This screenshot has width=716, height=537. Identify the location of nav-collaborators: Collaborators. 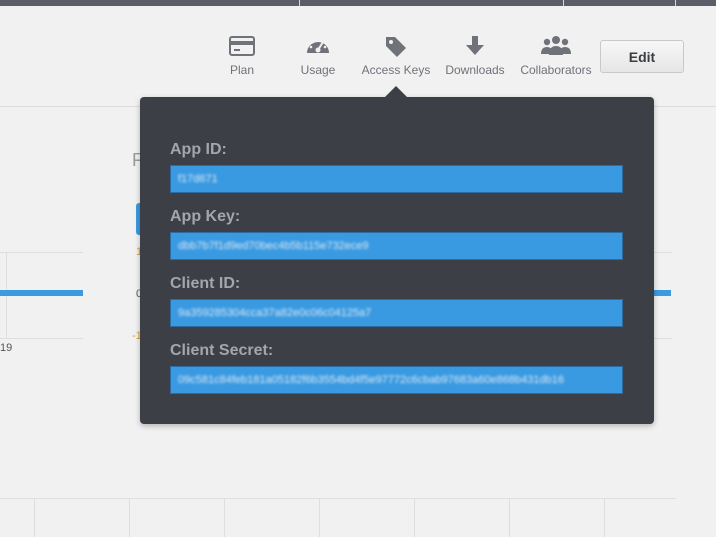
(556, 55).